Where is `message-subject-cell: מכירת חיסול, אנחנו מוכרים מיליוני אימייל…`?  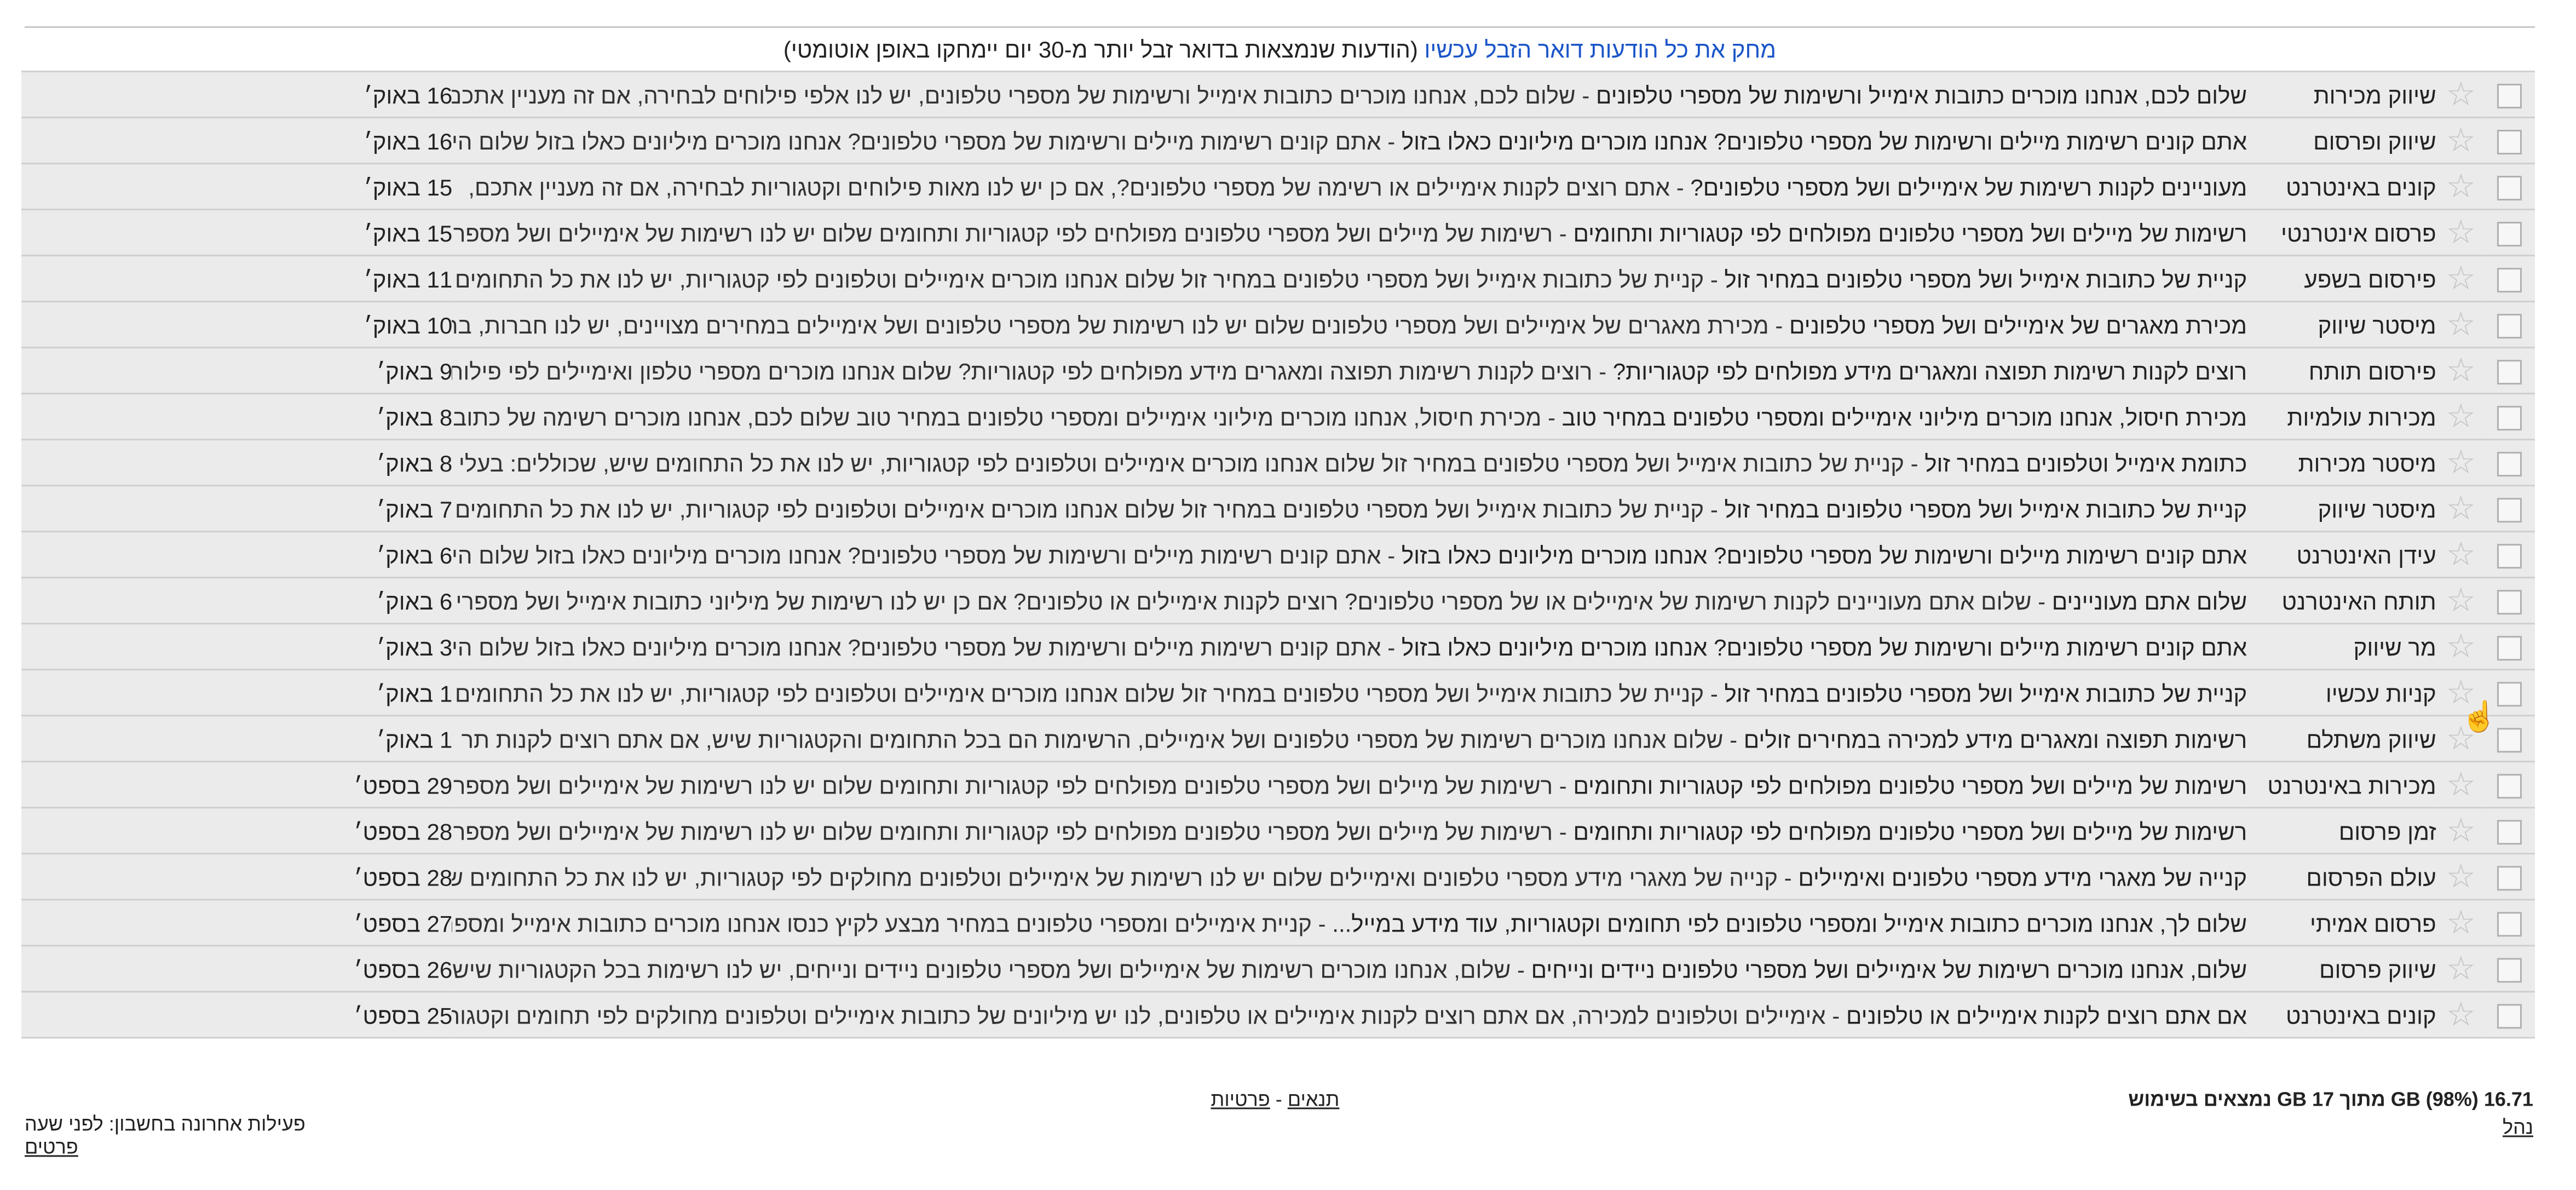 message-subject-cell: מכירת חיסול, אנחנו מוכרים מיליוני אימייל… is located at coordinates (1349, 417).